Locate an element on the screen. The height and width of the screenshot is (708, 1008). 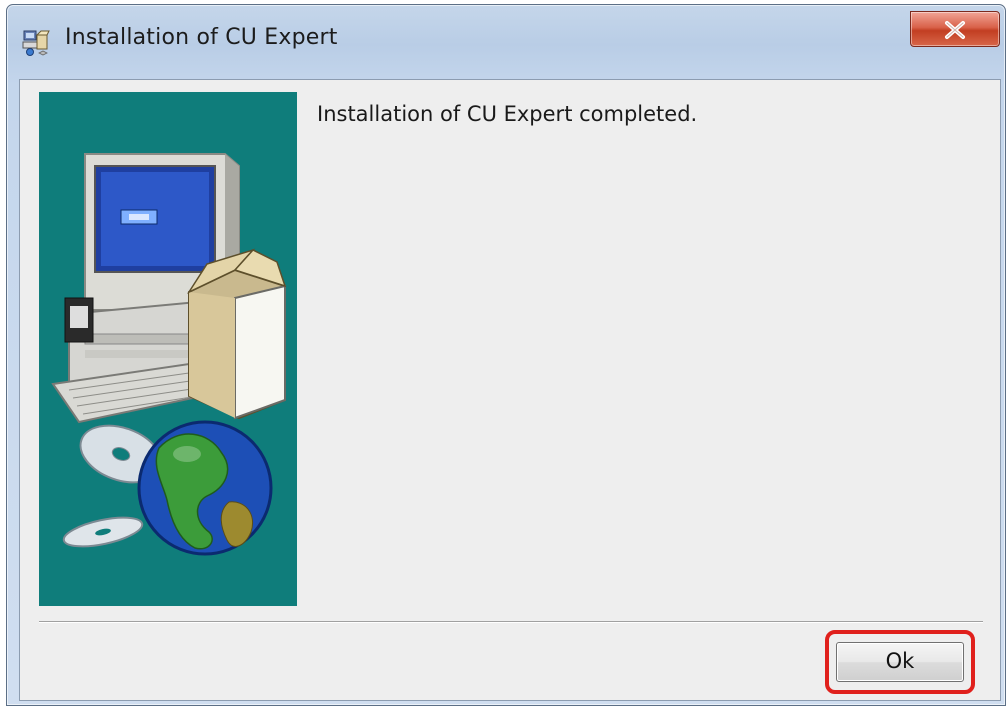
ok-button-highlight: Ok is located at coordinates (900, 662).